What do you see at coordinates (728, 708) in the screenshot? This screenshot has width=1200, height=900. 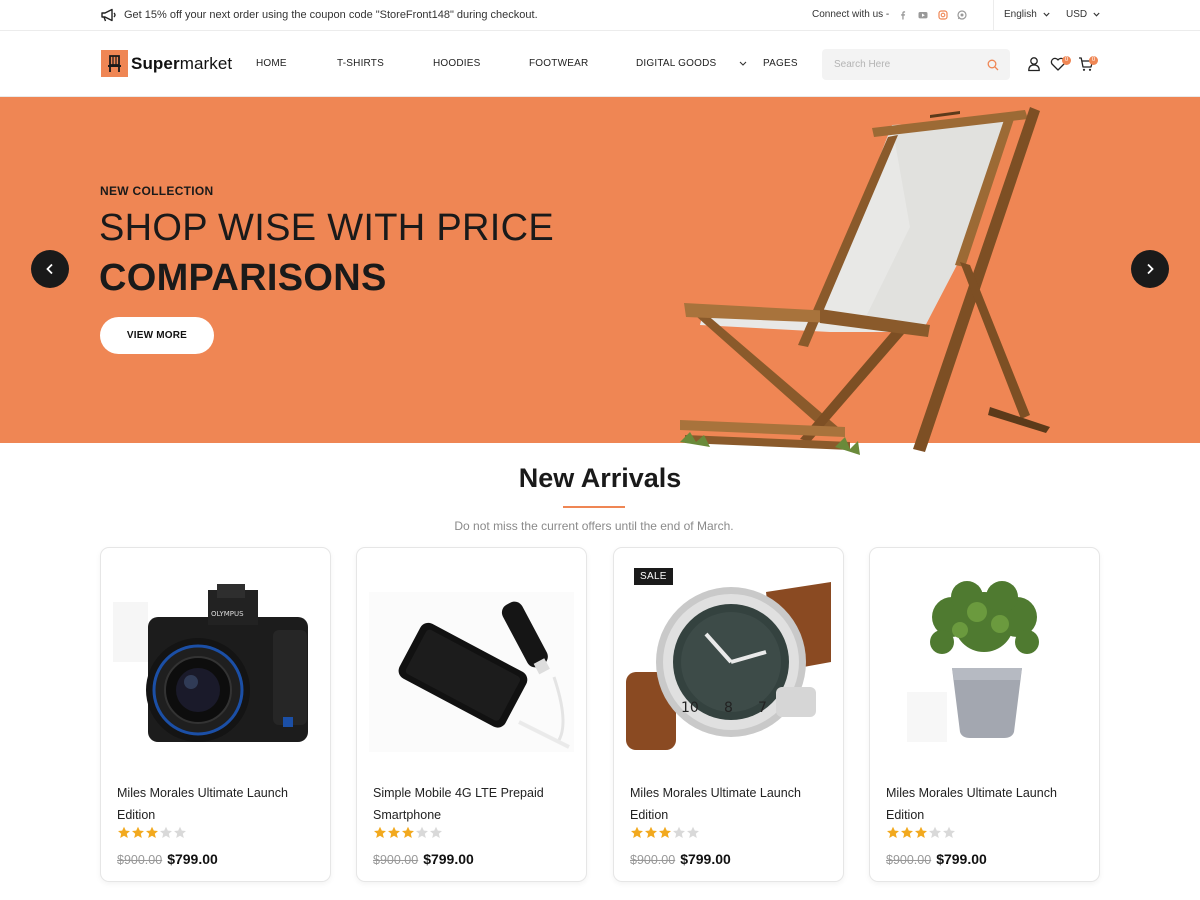 I see `svg-text: 8` at bounding box center [728, 708].